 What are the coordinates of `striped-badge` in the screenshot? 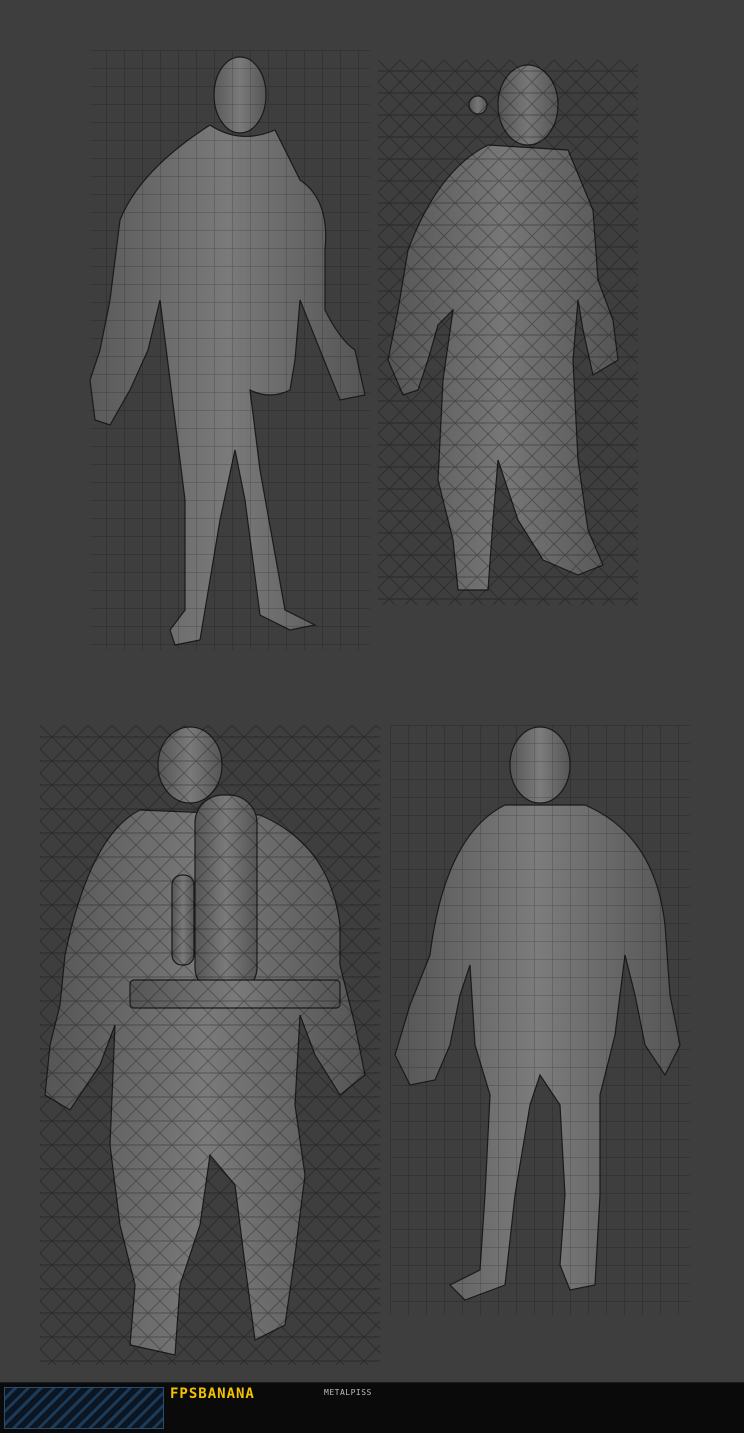 It's located at (84, 1408).